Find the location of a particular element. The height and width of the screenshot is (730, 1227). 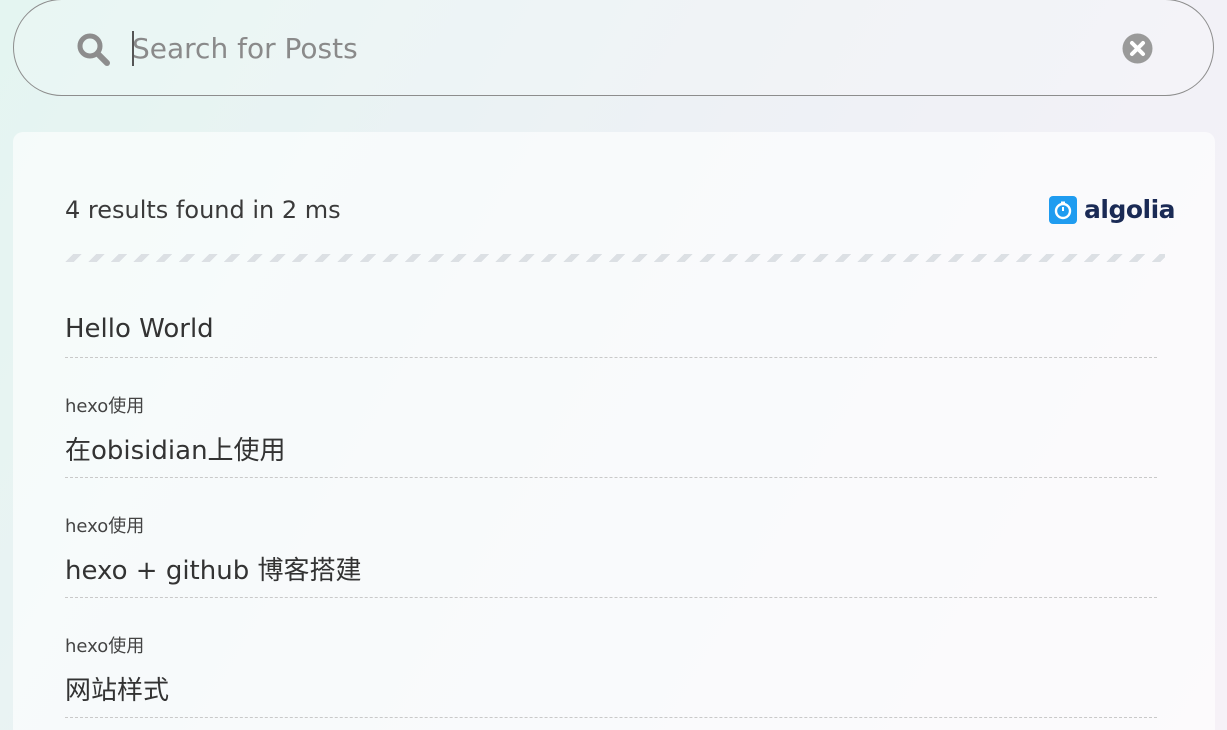

search-input is located at coordinates (612, 48).